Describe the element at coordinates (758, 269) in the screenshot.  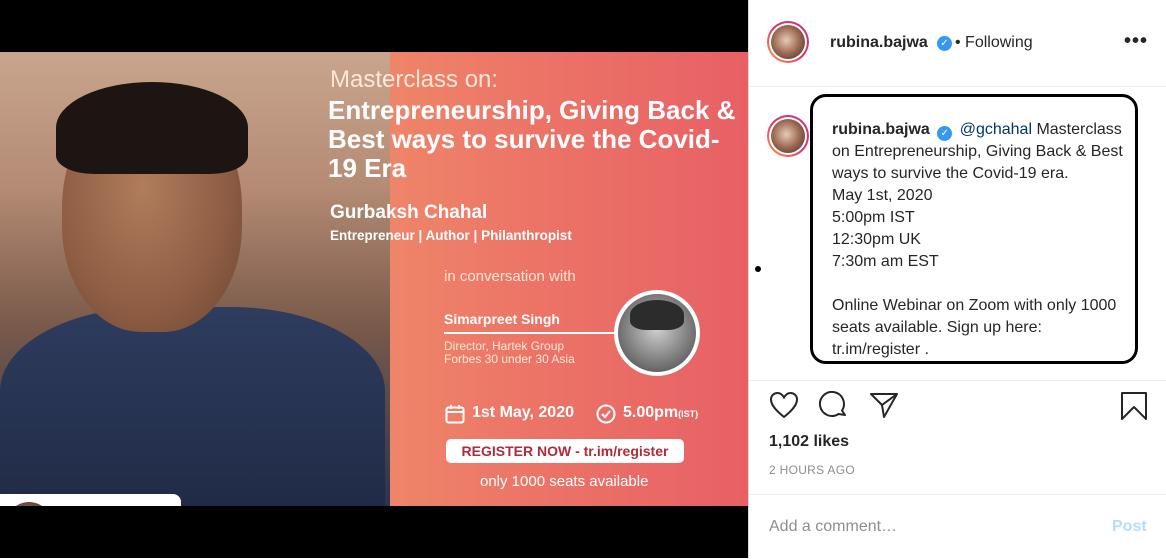
I see `pagination-dot` at that location.